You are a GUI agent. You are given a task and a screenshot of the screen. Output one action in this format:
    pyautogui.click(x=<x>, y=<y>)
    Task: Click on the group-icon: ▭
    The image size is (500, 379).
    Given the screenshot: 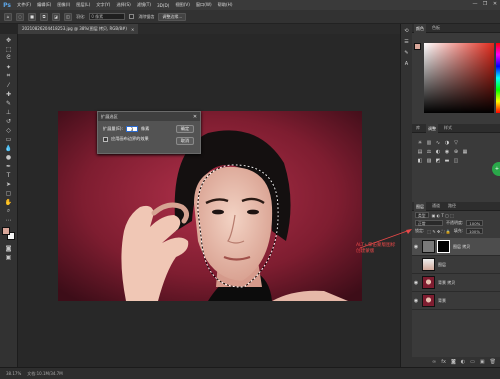 What is the action you would take?
    pyautogui.click(x=472, y=362)
    